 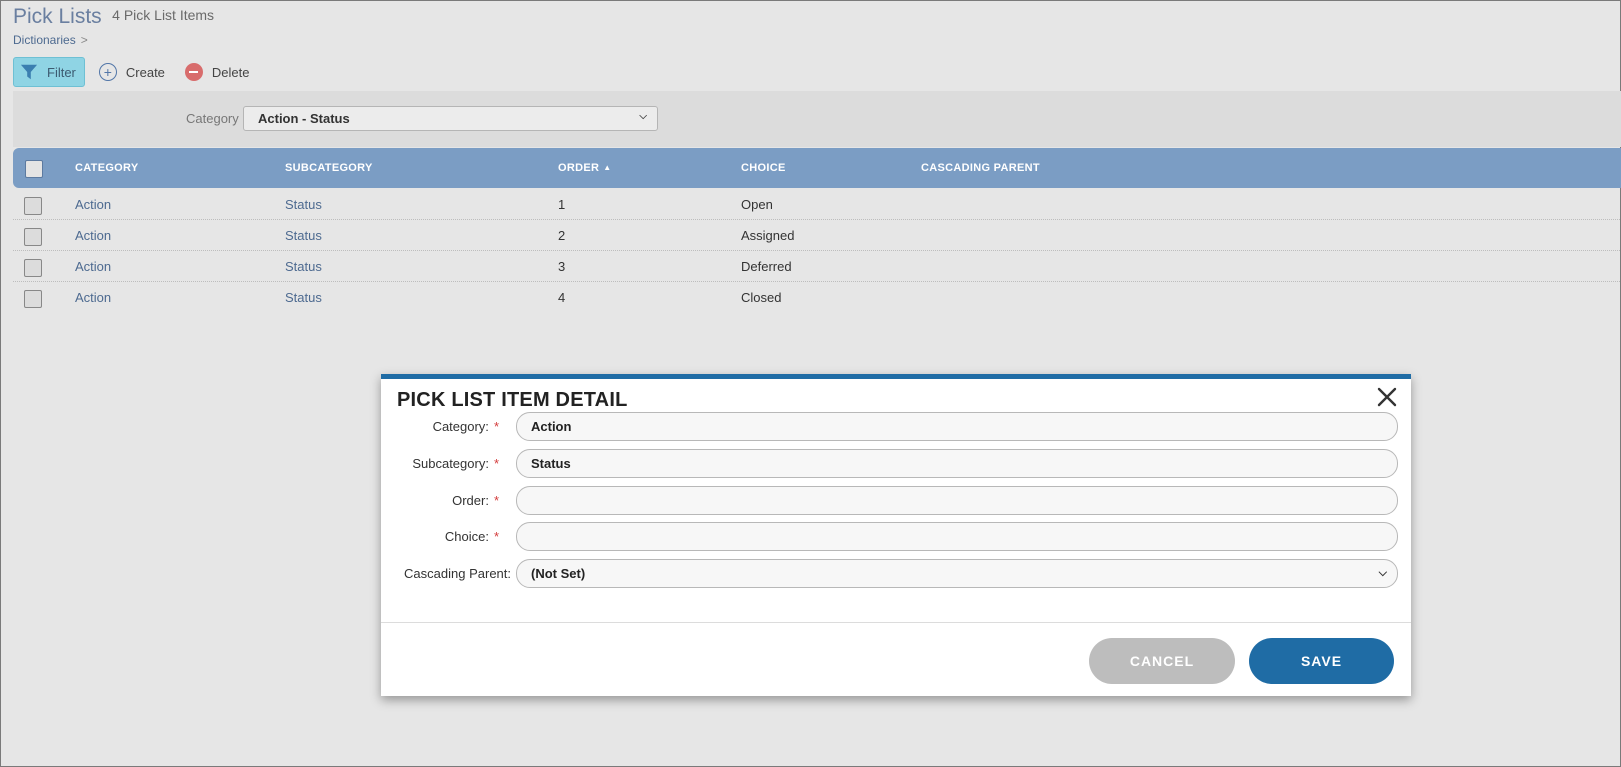 What do you see at coordinates (957, 536) in the screenshot?
I see `choice-field` at bounding box center [957, 536].